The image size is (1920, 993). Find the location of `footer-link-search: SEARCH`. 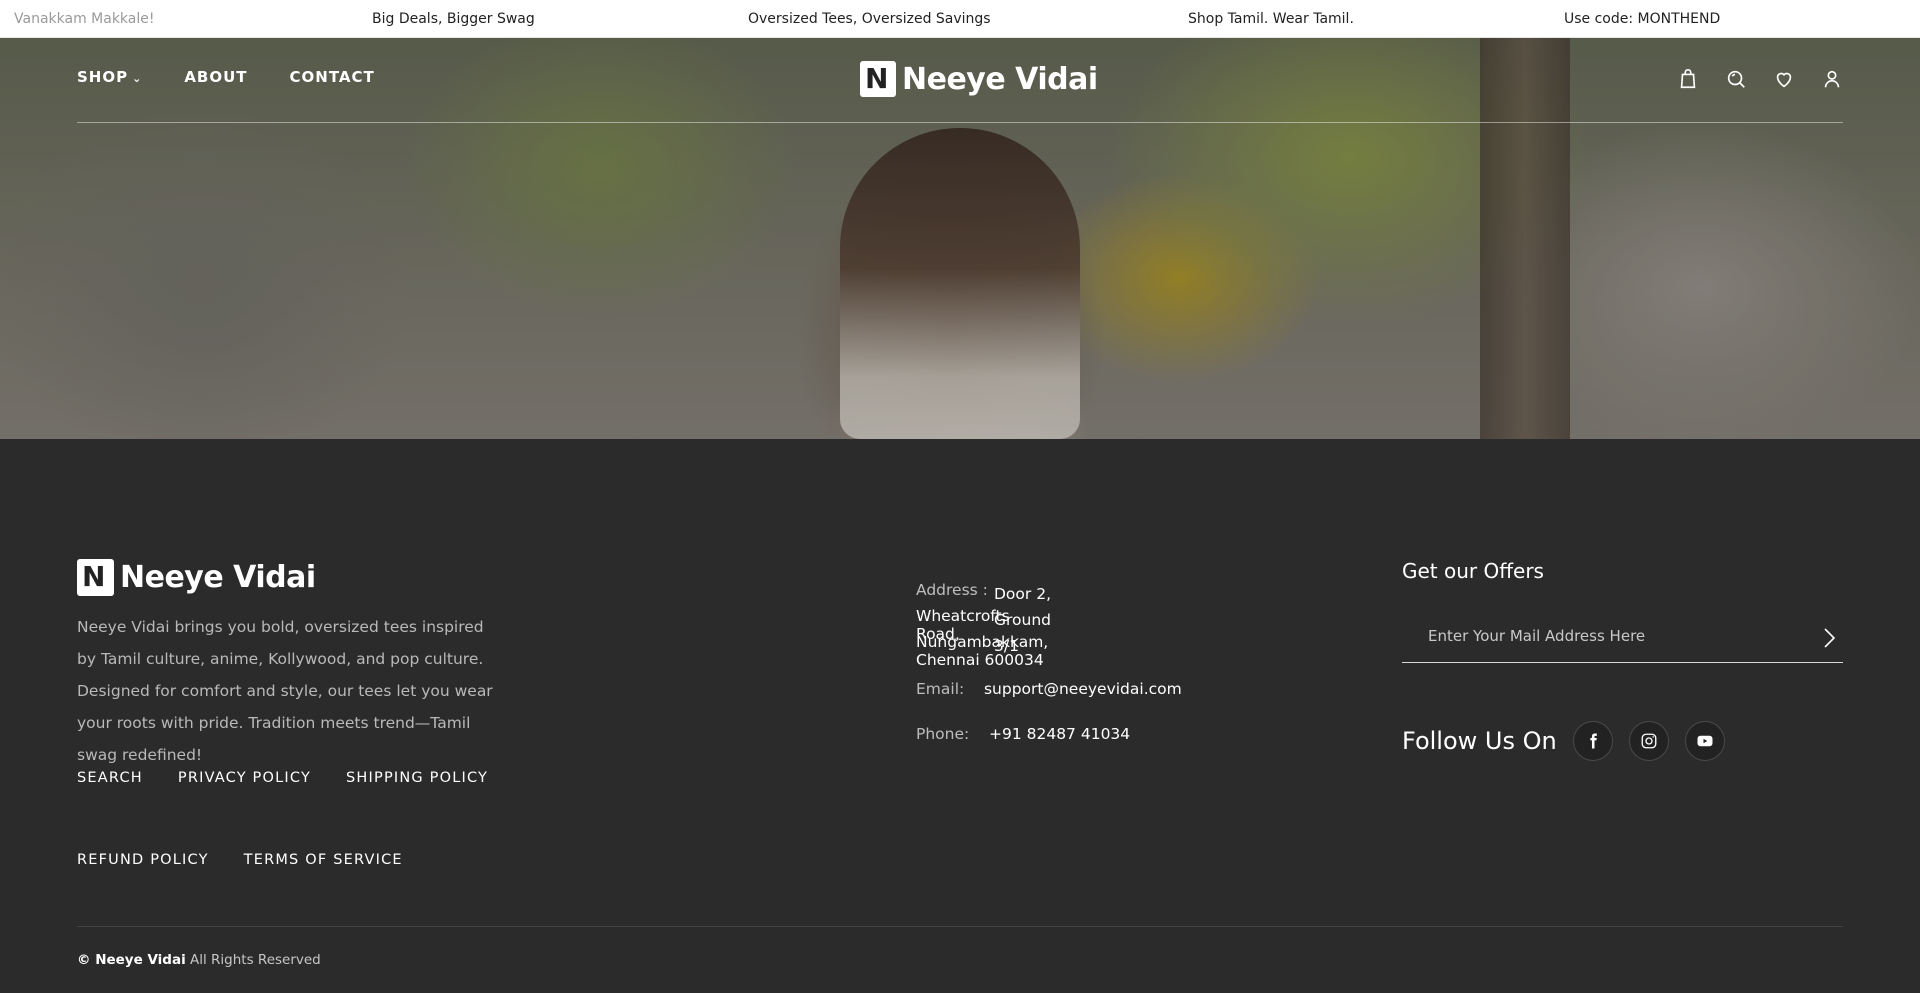

footer-link-search: SEARCH is located at coordinates (110, 778).